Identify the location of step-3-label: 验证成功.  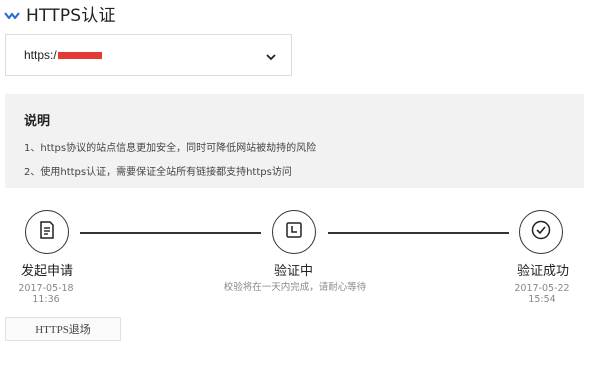
(543, 271).